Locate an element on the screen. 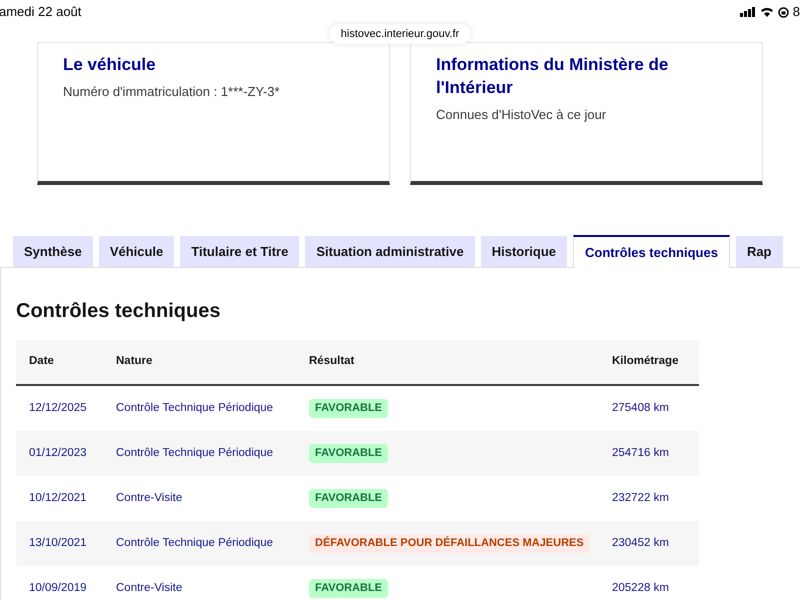  column-header: Nature is located at coordinates (134, 362).